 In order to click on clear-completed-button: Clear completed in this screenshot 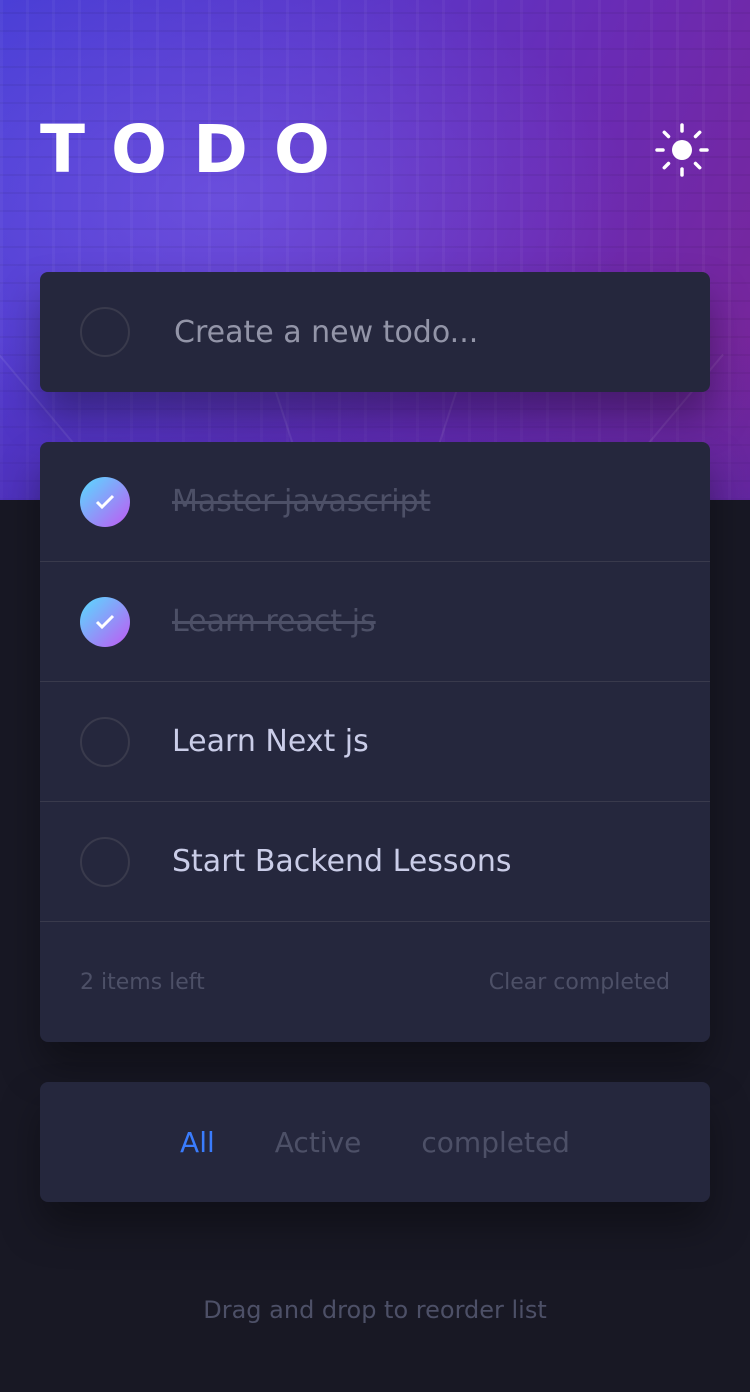, I will do `click(579, 982)`.